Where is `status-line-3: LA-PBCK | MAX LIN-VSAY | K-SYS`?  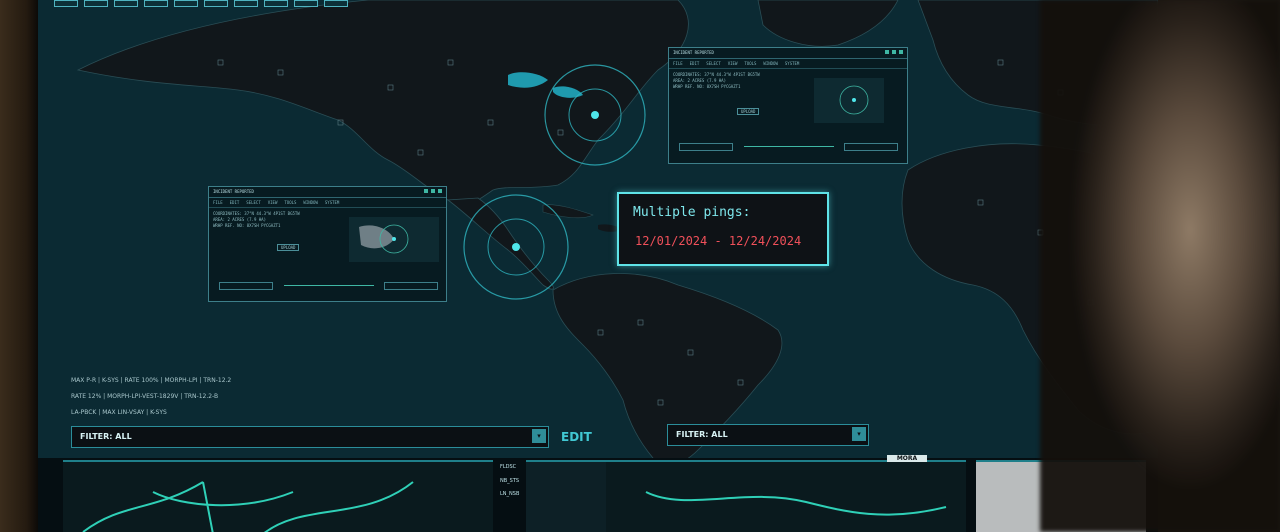
status-line-3: LA-PBCK | MAX LIN-VSAY | K-SYS is located at coordinates (119, 412).